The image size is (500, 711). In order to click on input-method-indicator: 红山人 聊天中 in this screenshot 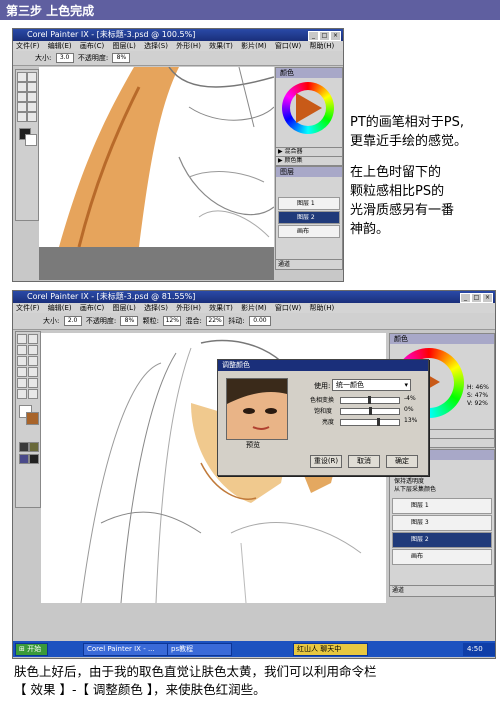, I will do `click(330, 649)`.